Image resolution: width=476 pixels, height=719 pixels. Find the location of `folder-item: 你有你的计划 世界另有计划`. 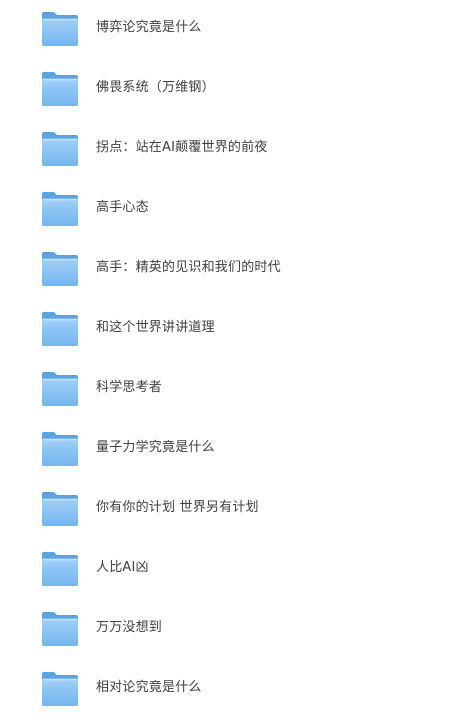

folder-item: 你有你的计划 世界另有计划 is located at coordinates (238, 509).